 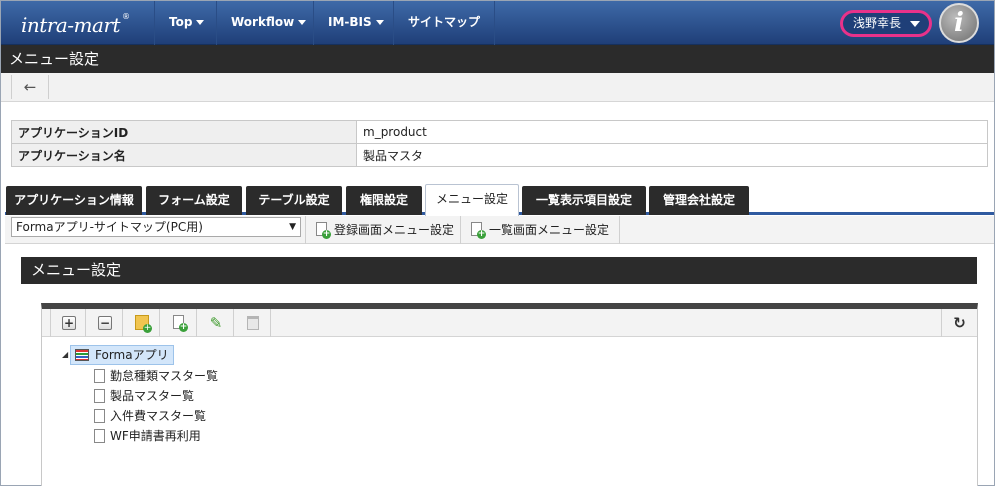 I want to click on expand-triangle-icon: ◢, so click(x=65, y=355).